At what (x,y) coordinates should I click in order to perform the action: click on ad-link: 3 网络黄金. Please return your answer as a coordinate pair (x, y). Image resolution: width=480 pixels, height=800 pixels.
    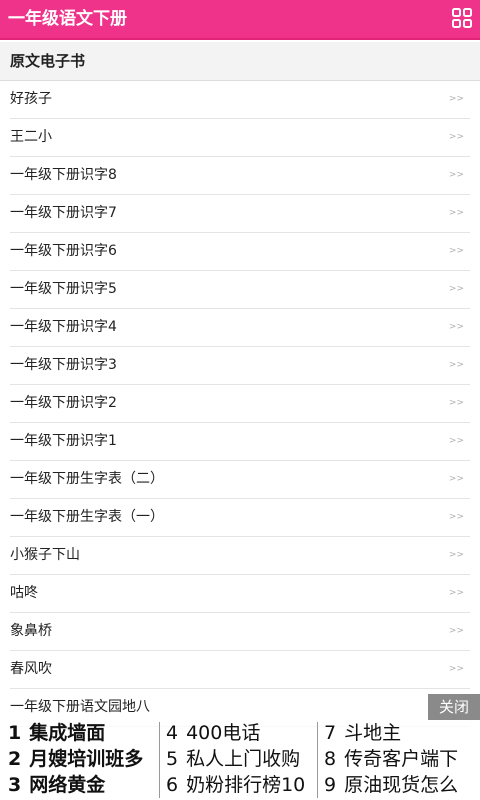
    Looking at the image, I should click on (83, 785).